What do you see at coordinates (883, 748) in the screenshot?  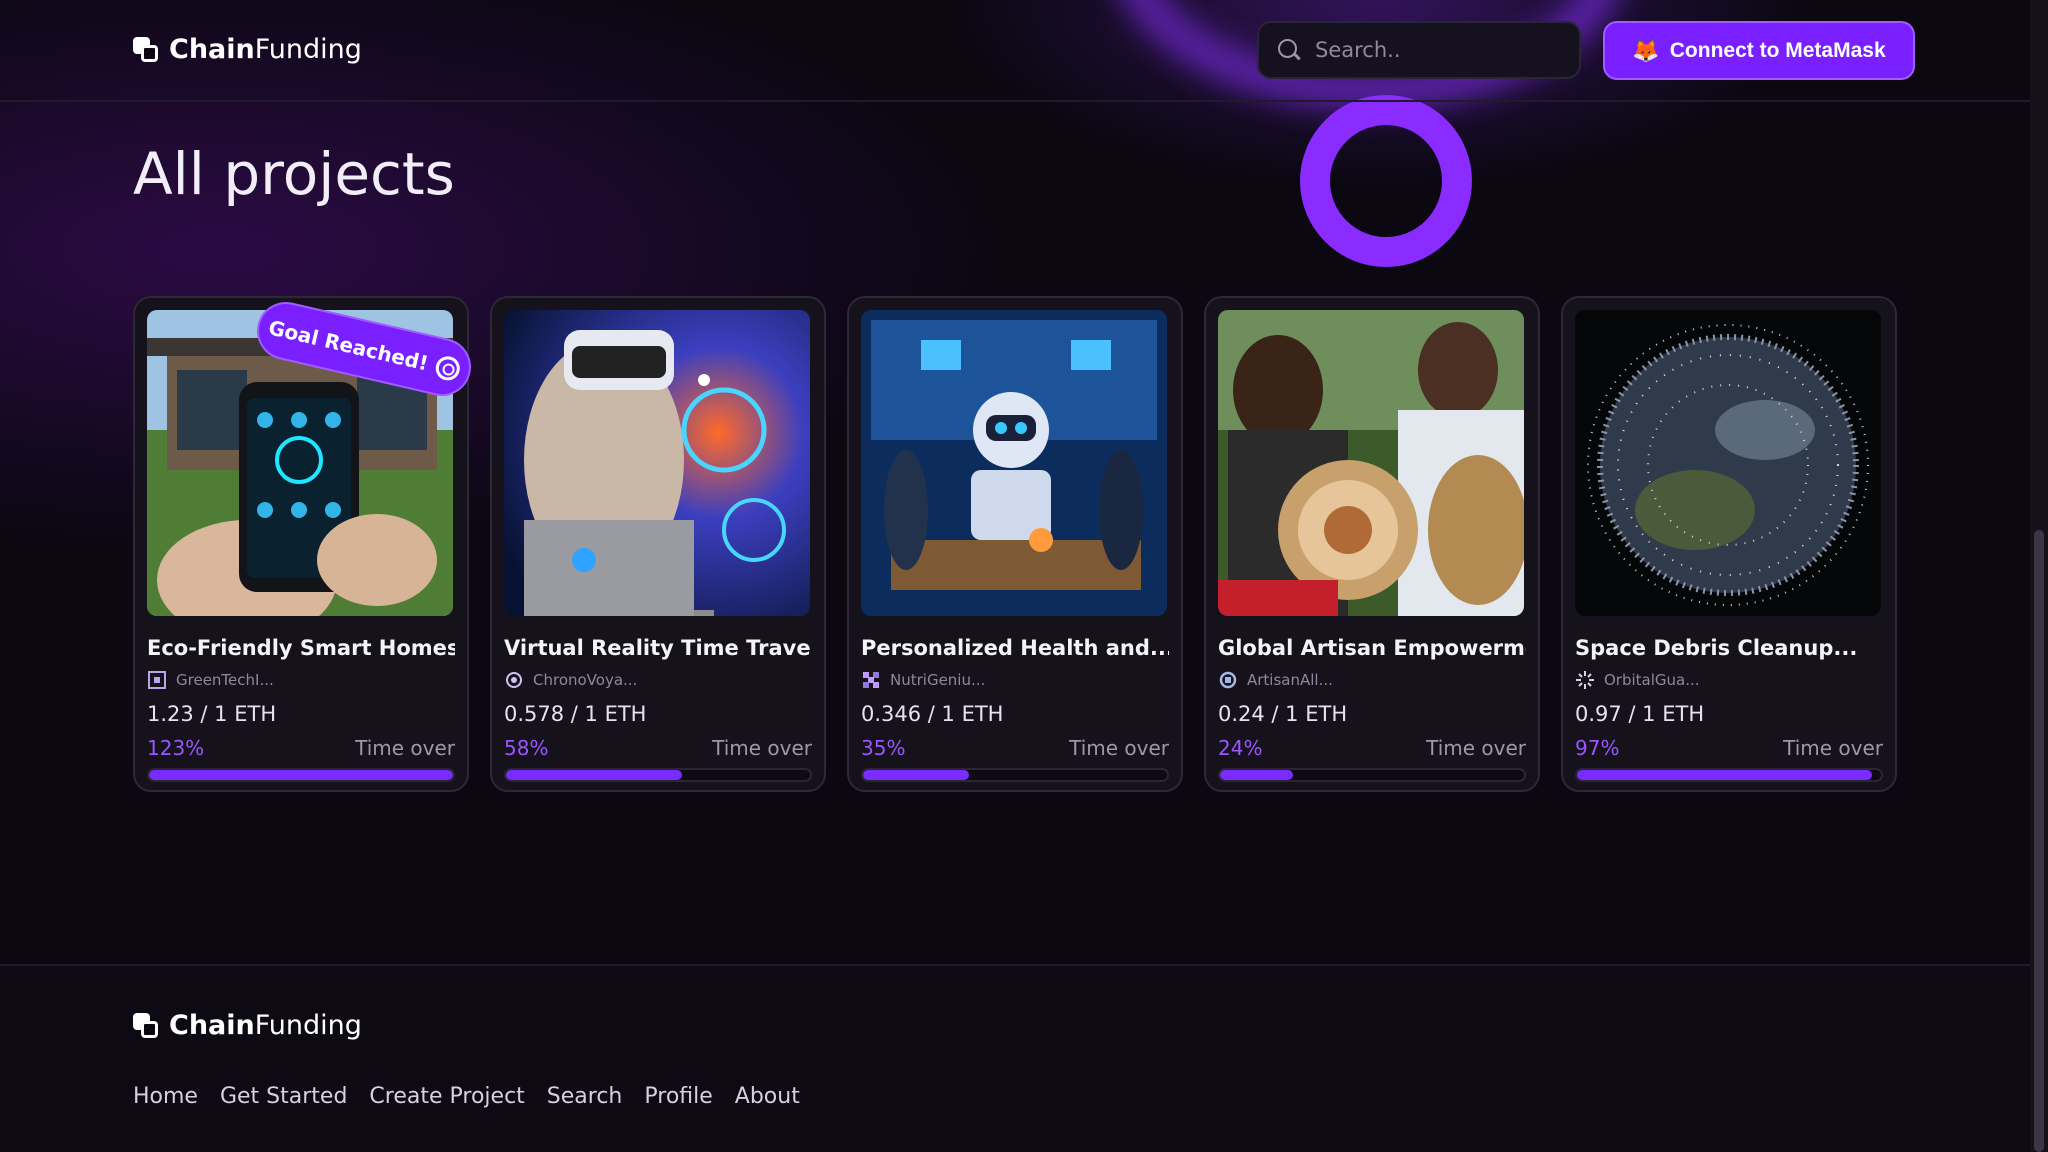 I see `funding-percent: 35%` at bounding box center [883, 748].